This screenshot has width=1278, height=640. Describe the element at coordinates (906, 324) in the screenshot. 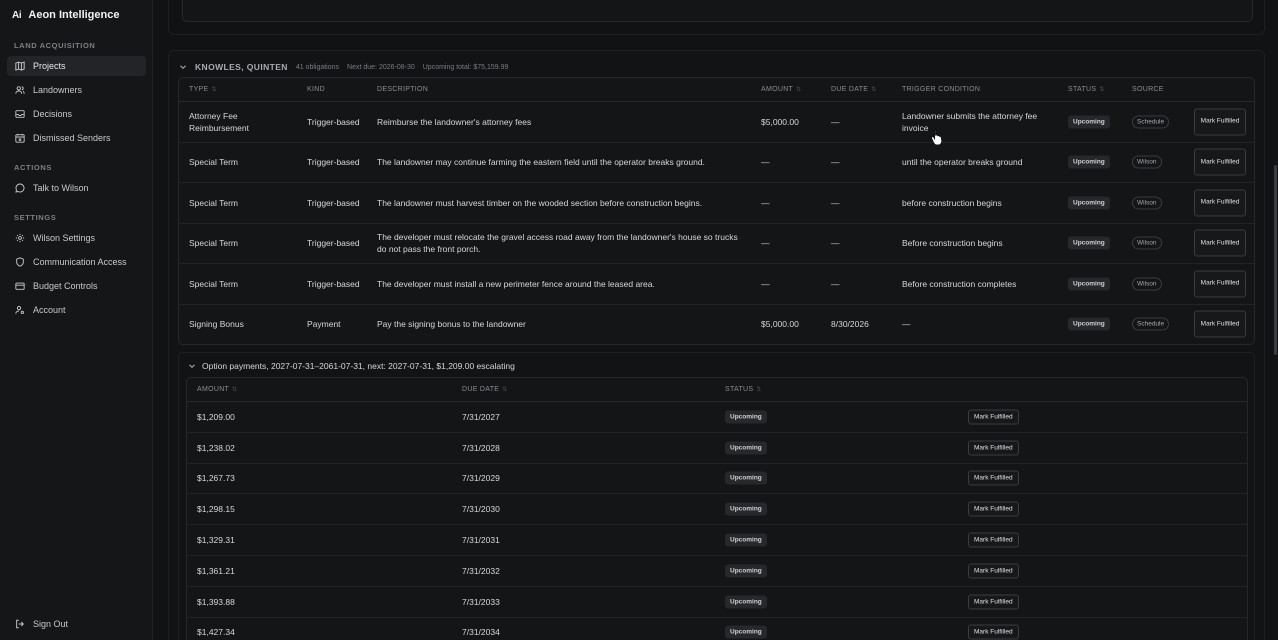

I see `cell-trigger-condition: —` at that location.